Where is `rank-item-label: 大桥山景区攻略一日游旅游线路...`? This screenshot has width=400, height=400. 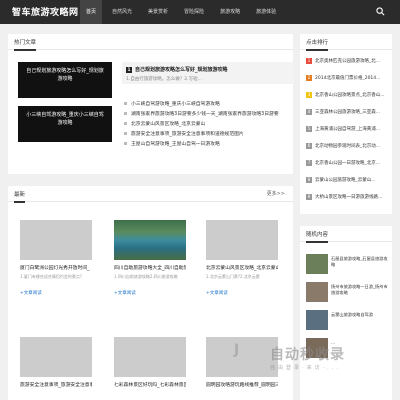
rank-item-label: 大桥山景区攻略一日游旅游线路... is located at coordinates (348, 197).